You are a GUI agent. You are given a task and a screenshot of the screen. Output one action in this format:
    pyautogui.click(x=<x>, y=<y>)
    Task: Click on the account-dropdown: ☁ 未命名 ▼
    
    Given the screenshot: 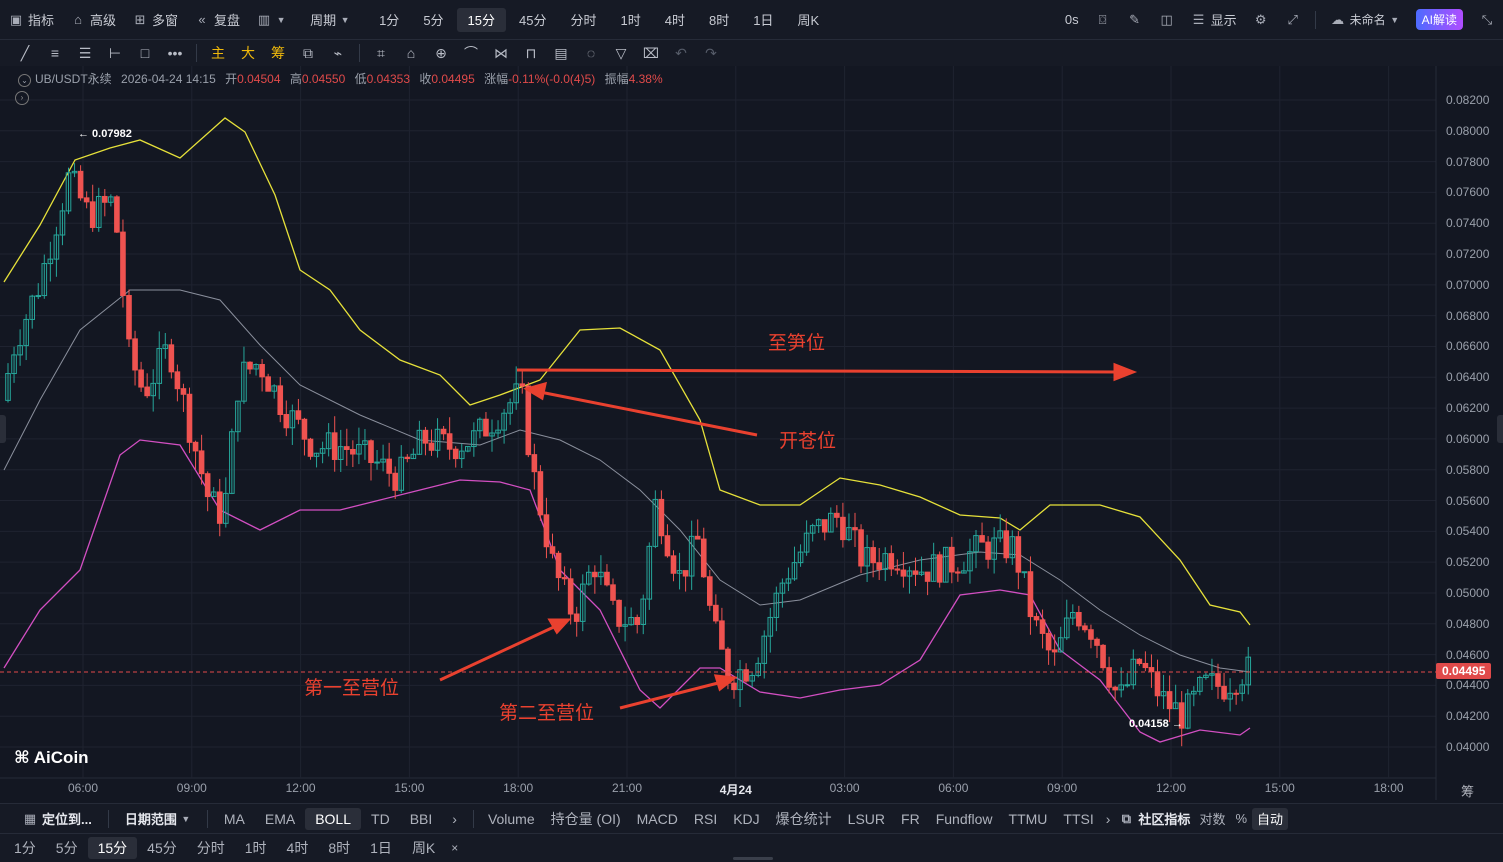 What is the action you would take?
    pyautogui.click(x=1365, y=20)
    